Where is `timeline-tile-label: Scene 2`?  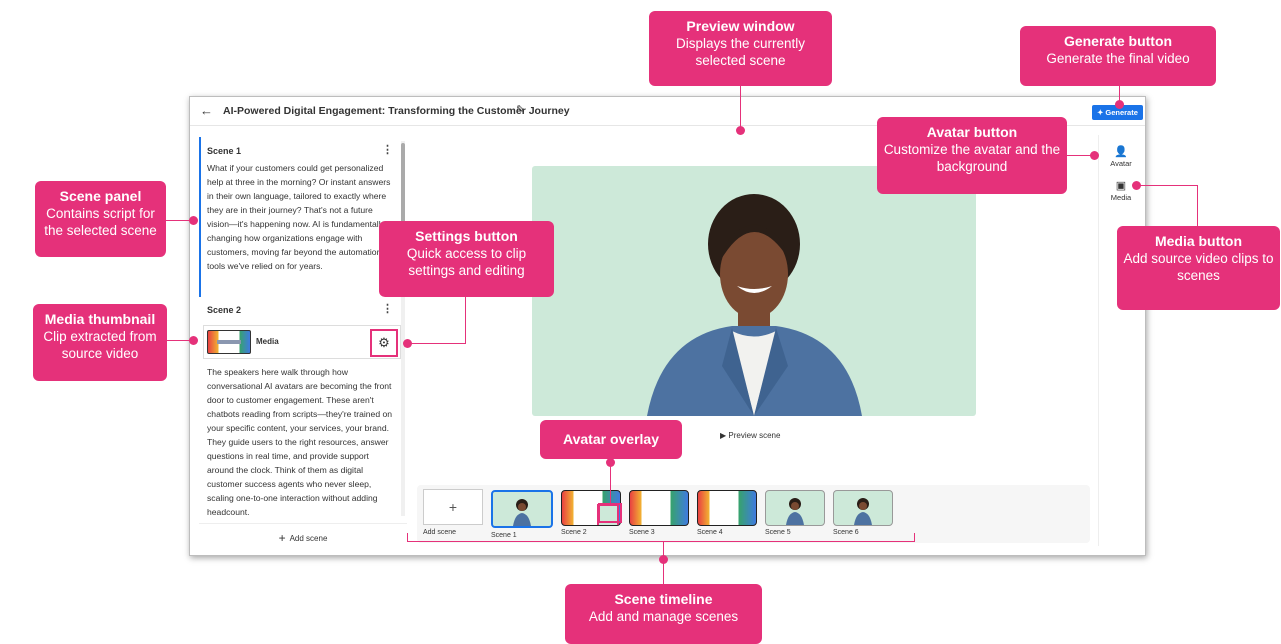
timeline-tile-label: Scene 2 is located at coordinates (574, 532).